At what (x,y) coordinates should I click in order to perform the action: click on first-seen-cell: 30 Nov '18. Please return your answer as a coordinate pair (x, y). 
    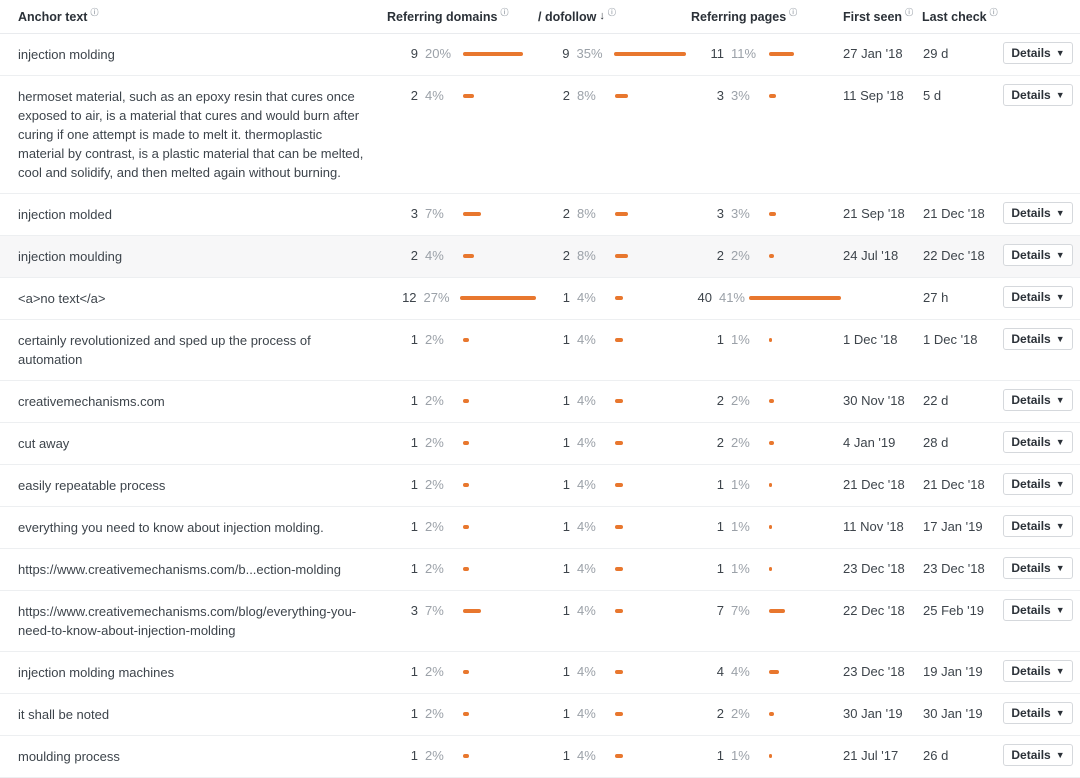
    Looking at the image, I should click on (880, 401).